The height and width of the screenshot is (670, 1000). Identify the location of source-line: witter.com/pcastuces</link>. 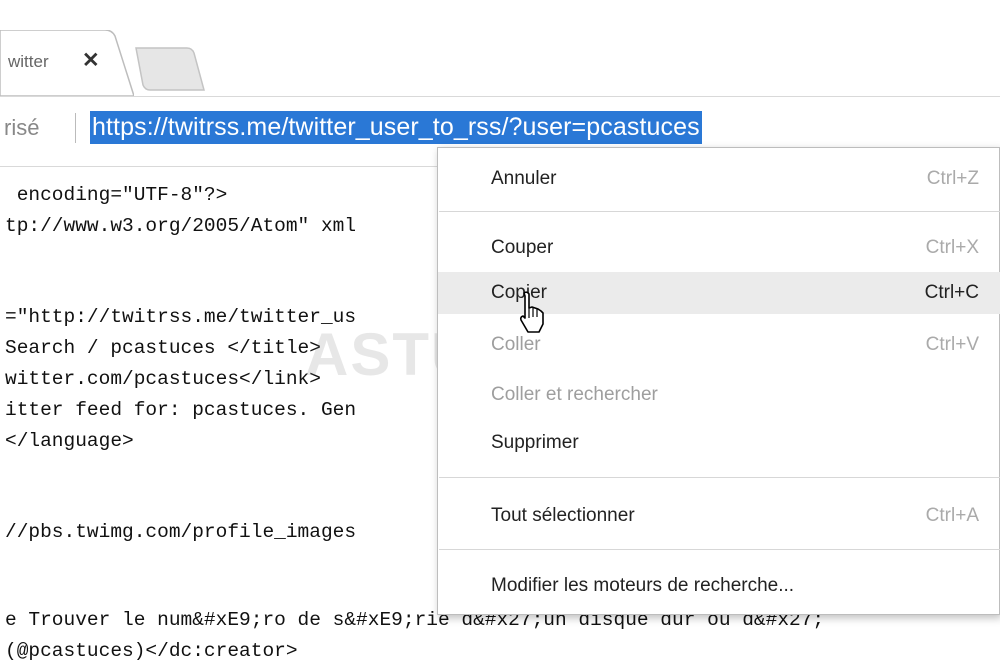
(163, 379).